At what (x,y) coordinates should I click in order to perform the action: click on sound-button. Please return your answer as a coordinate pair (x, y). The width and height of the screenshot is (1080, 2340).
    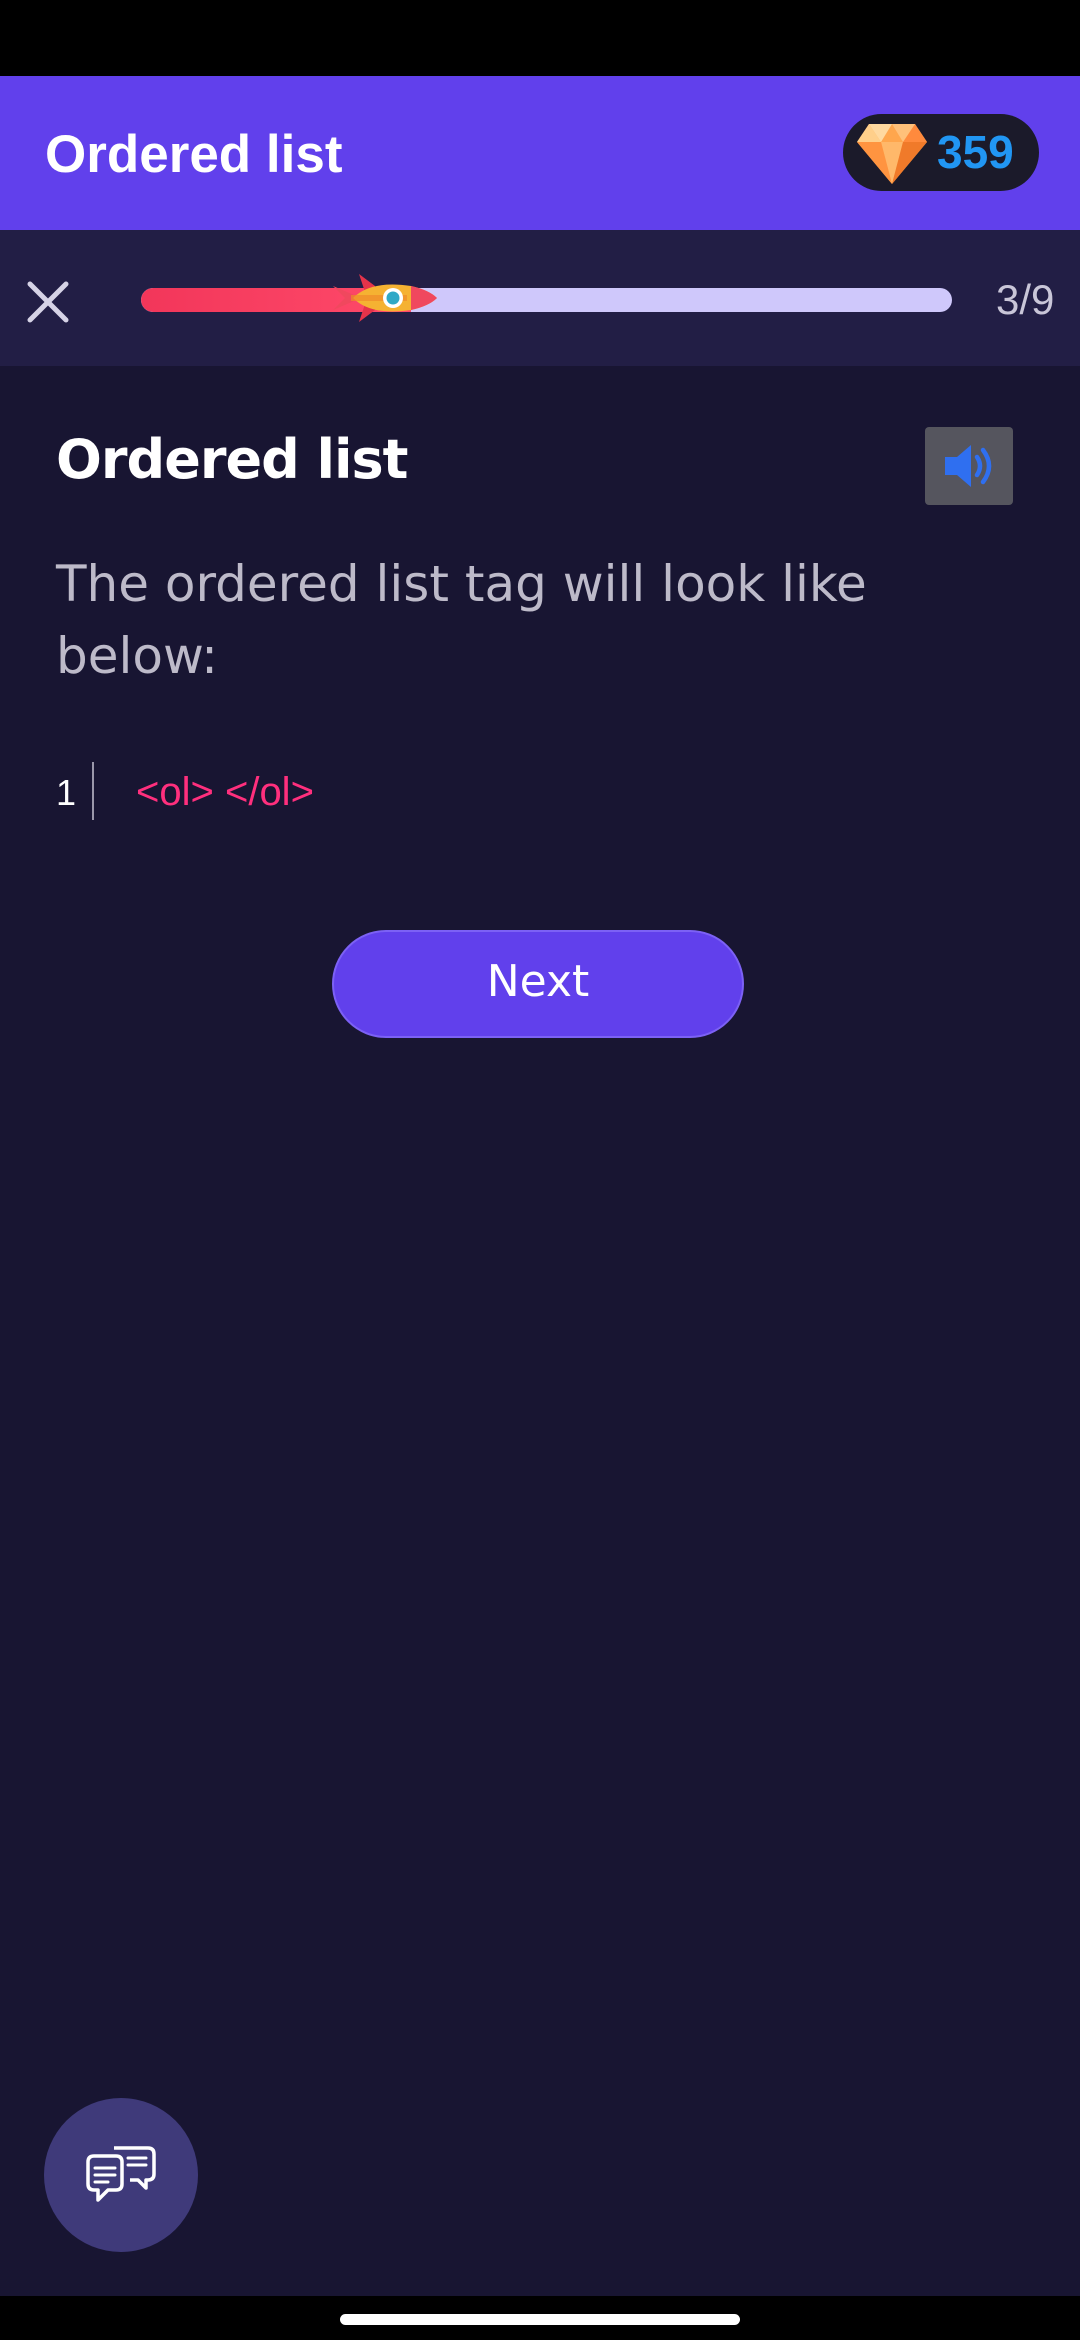
    Looking at the image, I should click on (969, 466).